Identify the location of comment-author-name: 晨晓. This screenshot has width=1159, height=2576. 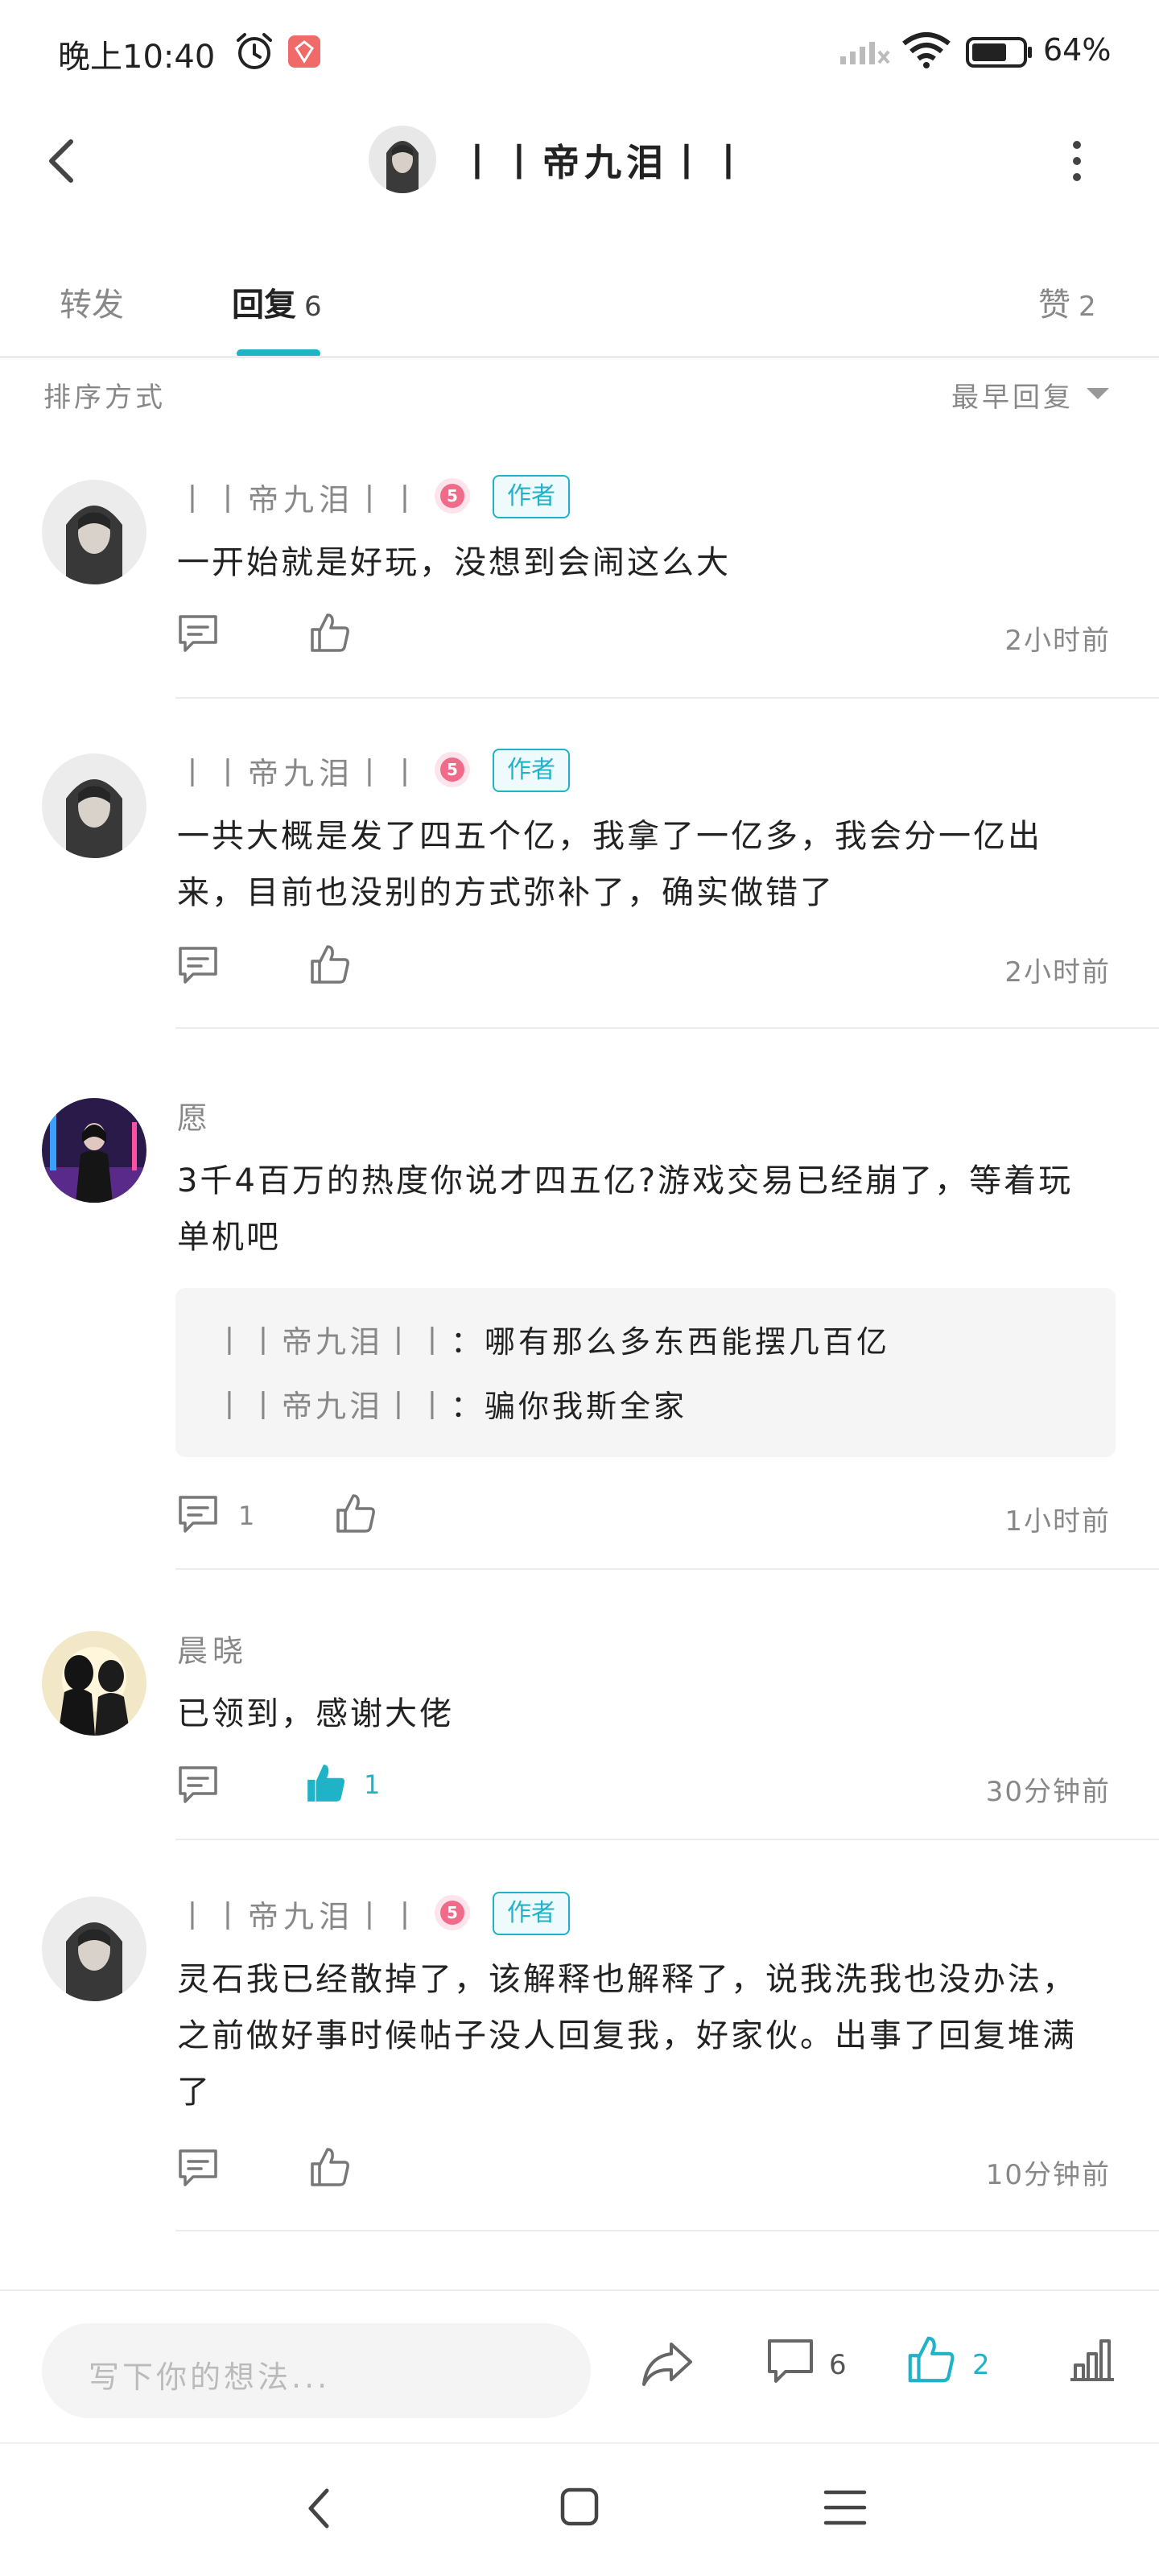
(212, 1648).